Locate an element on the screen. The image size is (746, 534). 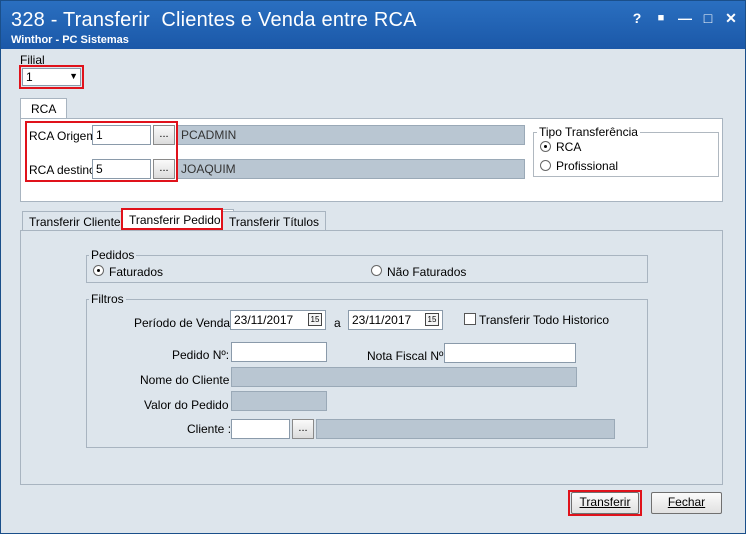
nome-cliente-label: Nome do Cliente : is located at coordinates (188, 380).